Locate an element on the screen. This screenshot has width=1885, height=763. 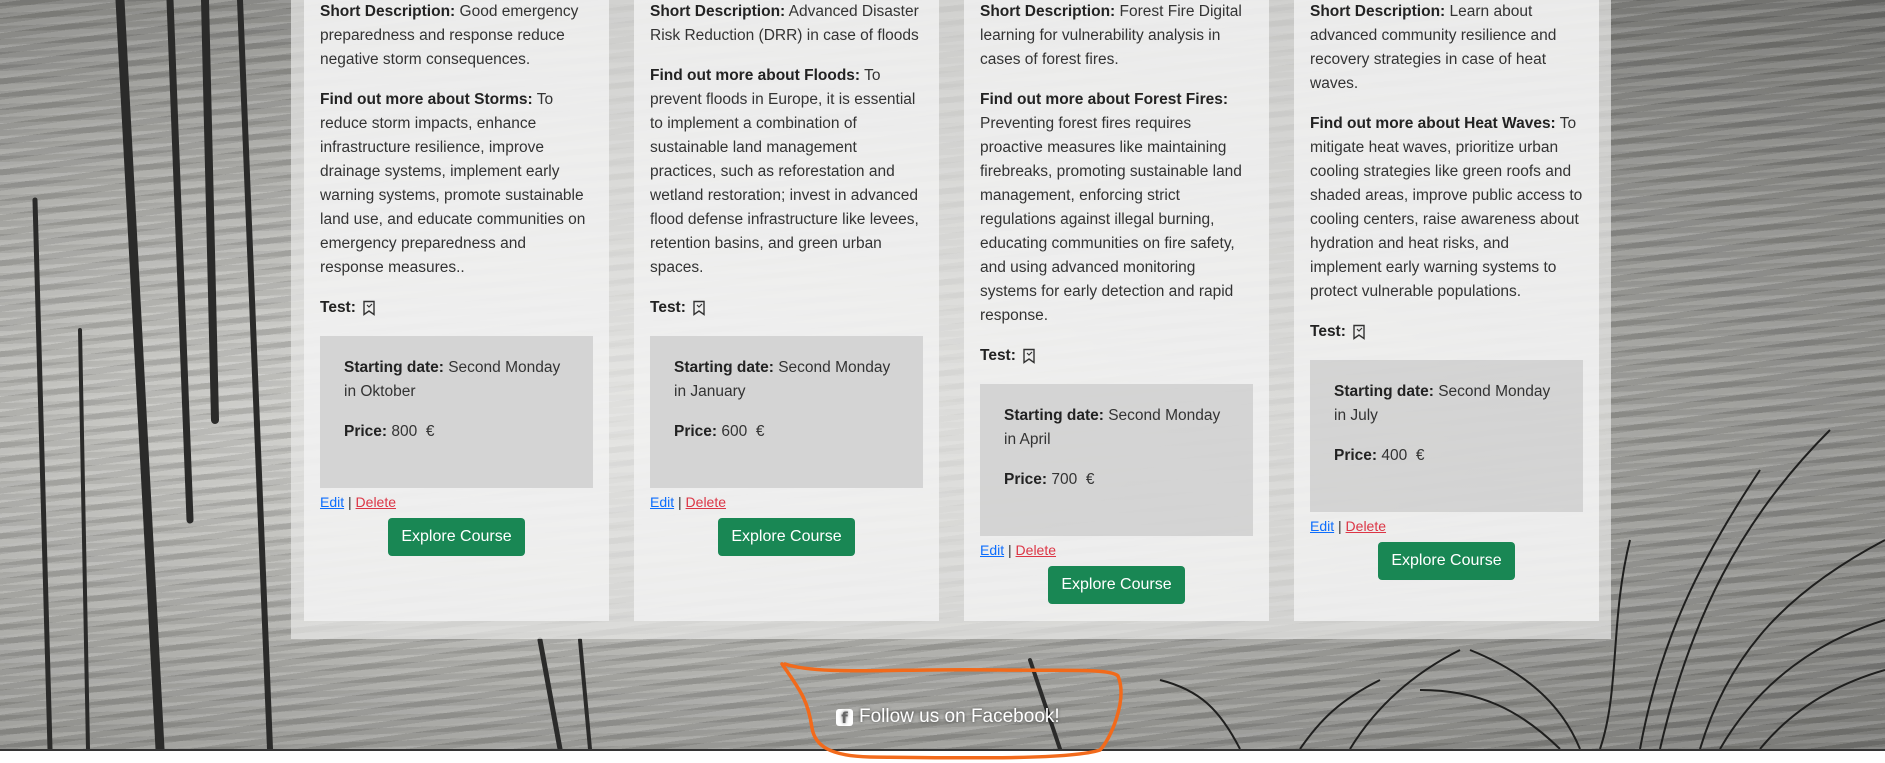
starting-date: Starting date: Second Monday in April is located at coordinates (1112, 427).